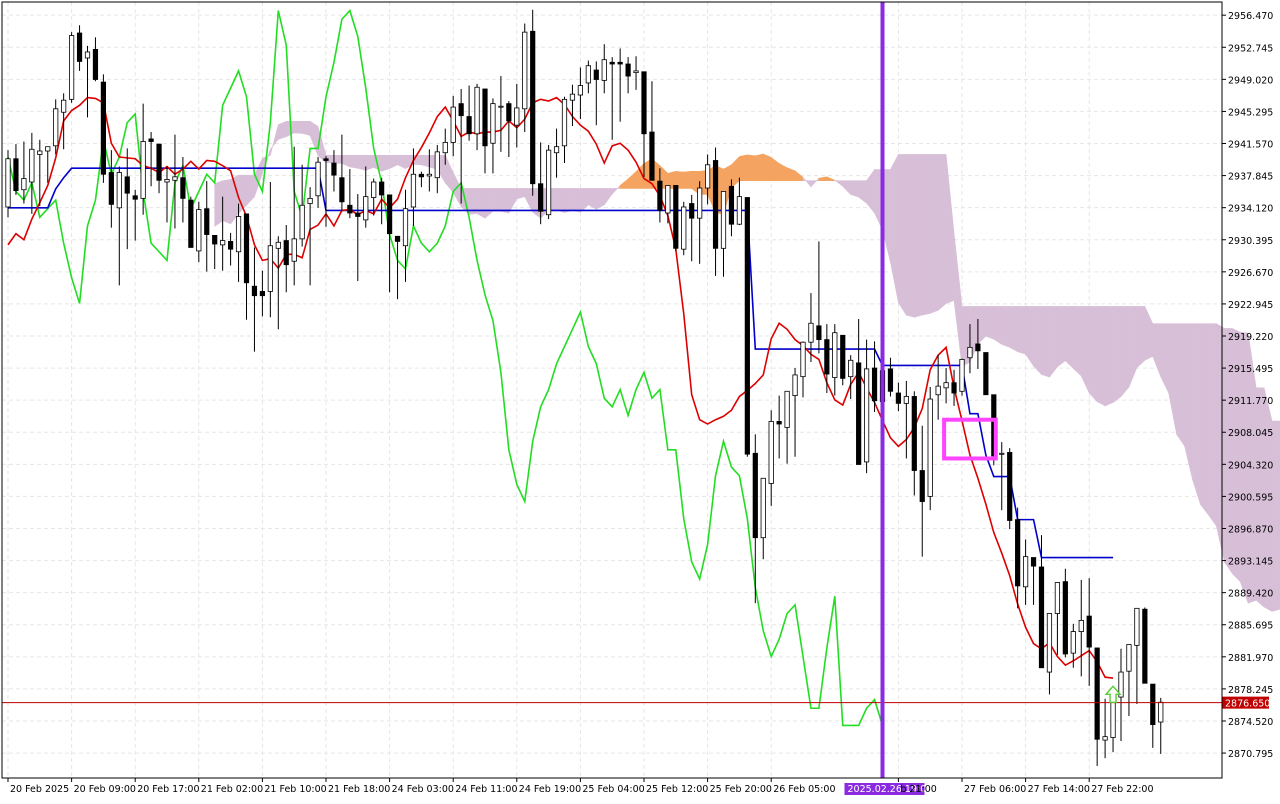 This screenshot has width=1280, height=804. Describe the element at coordinates (1250, 722) in the screenshot. I see `price-tick-label: 2874.520` at that location.